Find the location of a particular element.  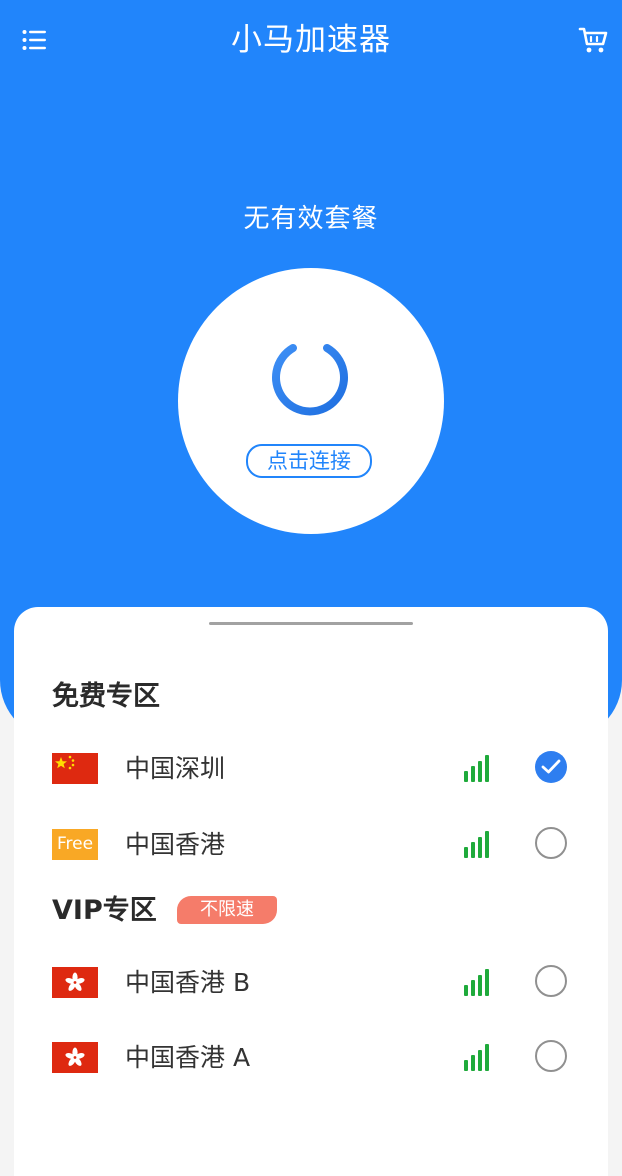

drag-handle is located at coordinates (311, 623).